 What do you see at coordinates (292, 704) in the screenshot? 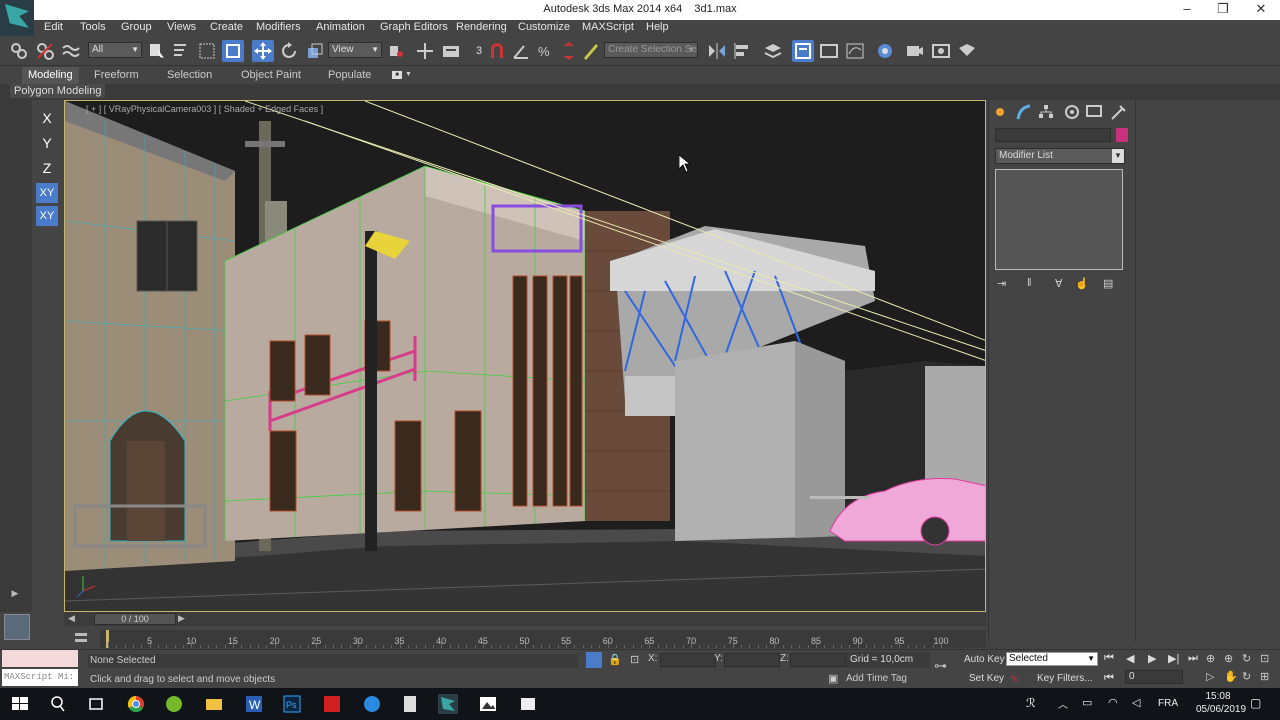
I see `photoshop-icon: Ps` at bounding box center [292, 704].